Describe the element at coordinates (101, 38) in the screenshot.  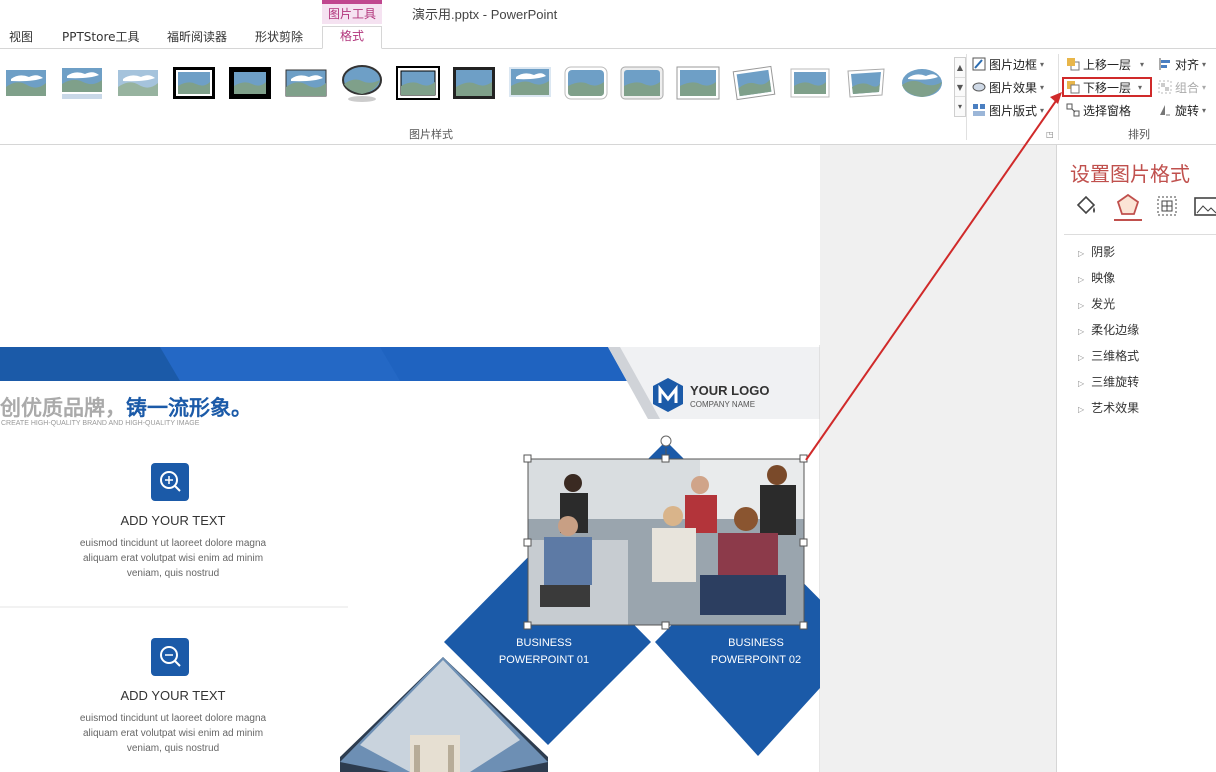
I see `tab-pptstore: PPTStore工具` at that location.